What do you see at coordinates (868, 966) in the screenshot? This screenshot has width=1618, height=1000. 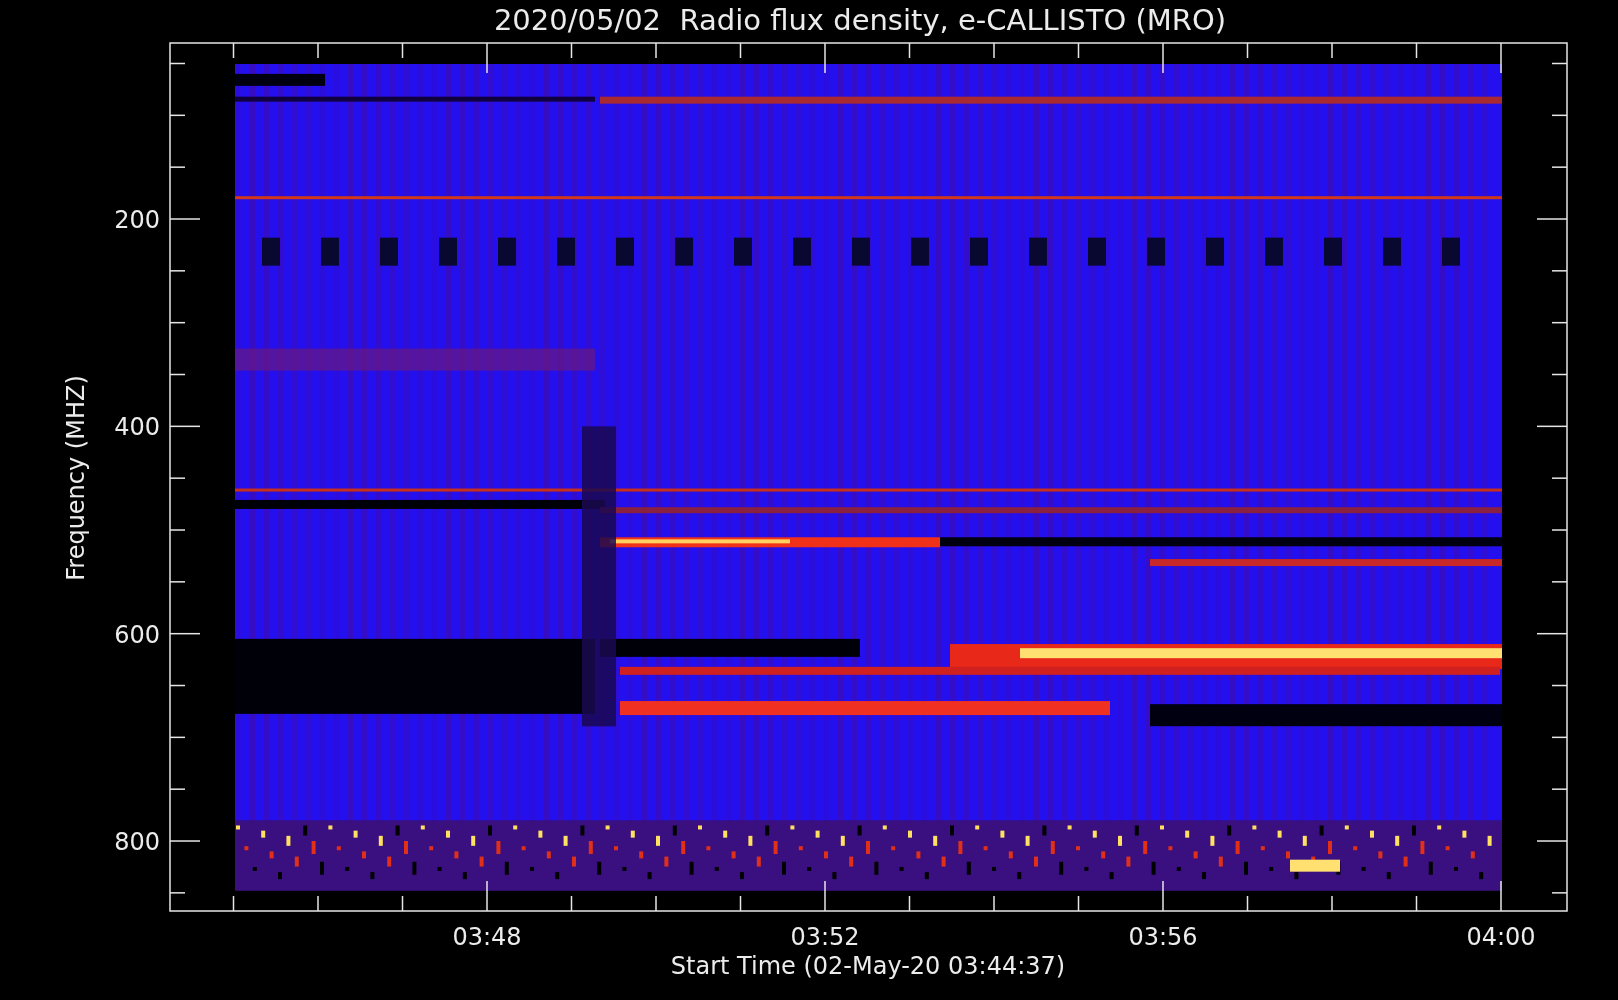 I see `axis-label: Start Time (02-May-20 03:44:37)` at bounding box center [868, 966].